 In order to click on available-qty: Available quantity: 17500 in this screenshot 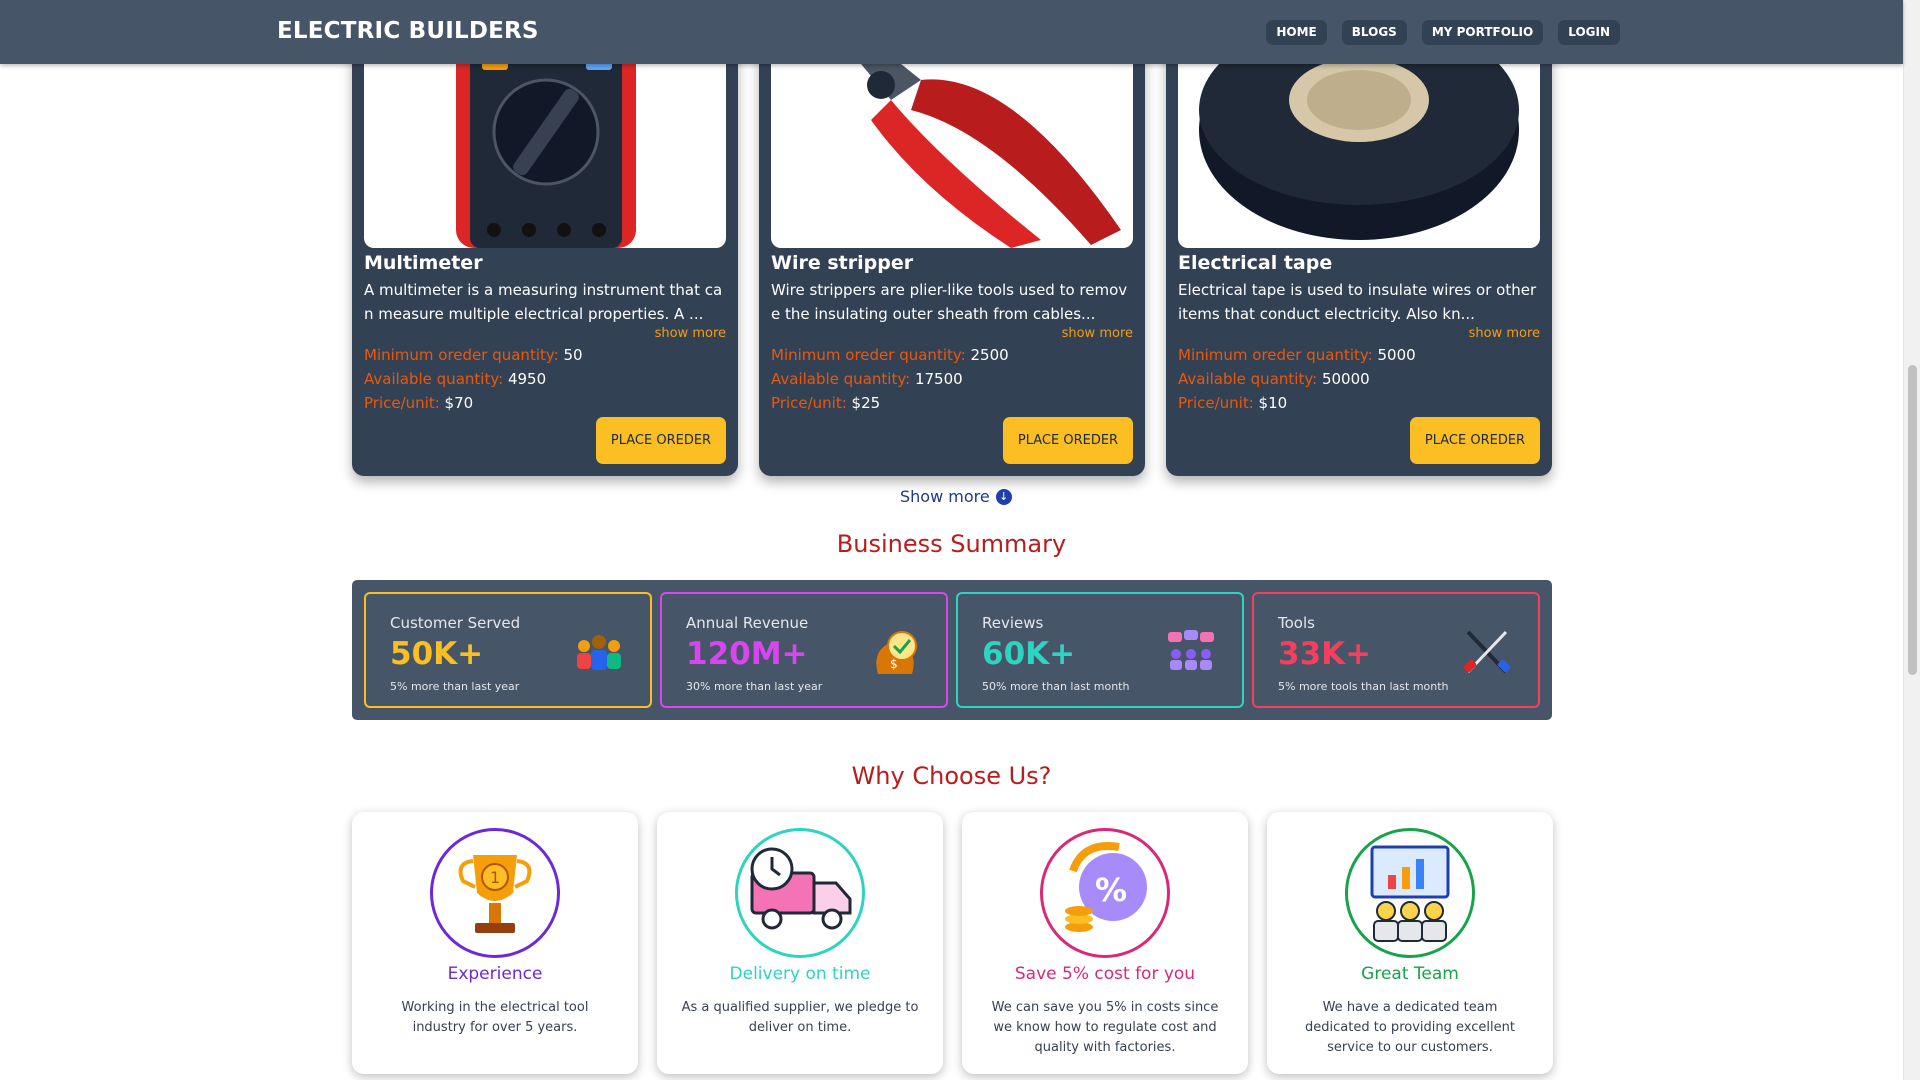, I will do `click(867, 379)`.